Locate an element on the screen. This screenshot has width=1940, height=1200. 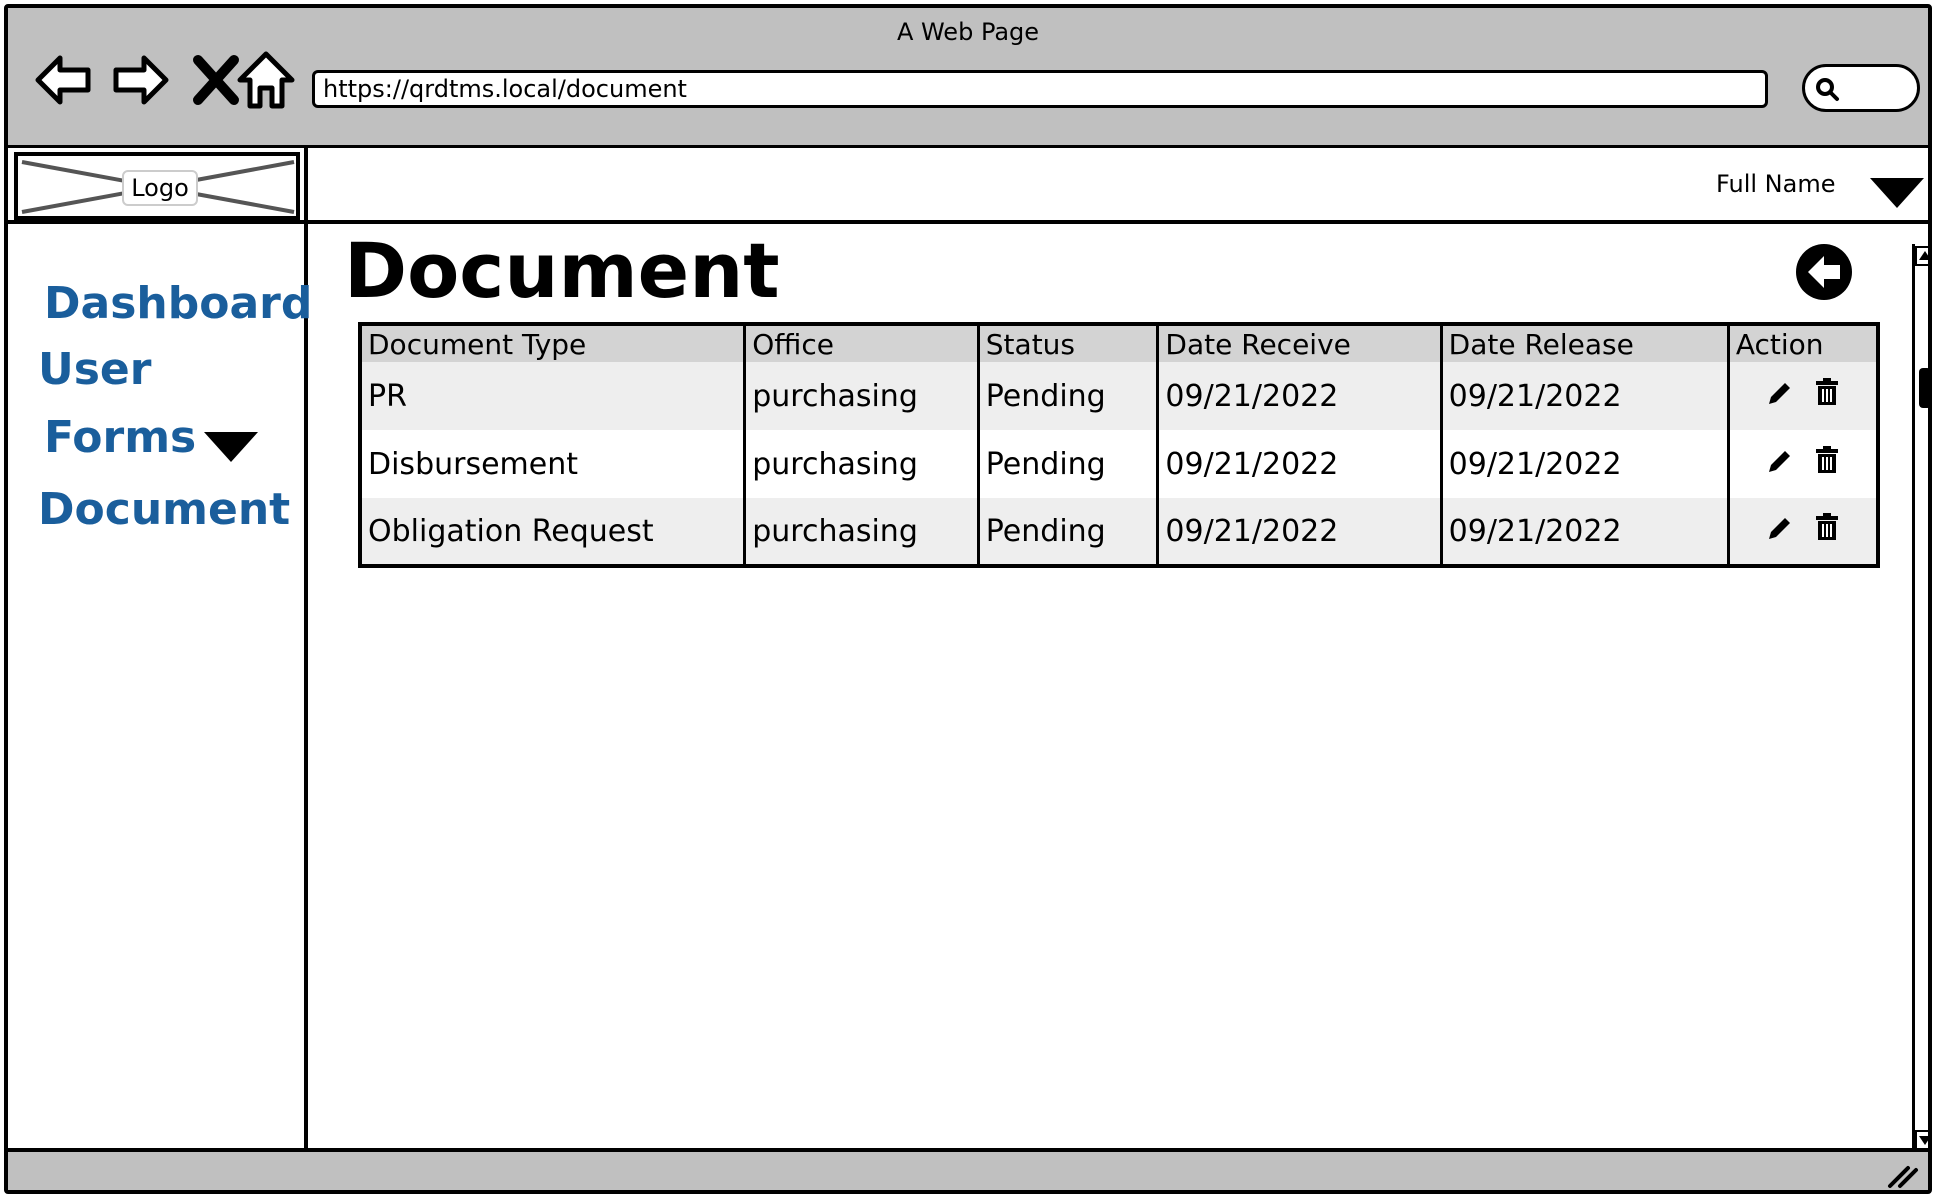
sidebar-item-dashboard: Dashboard is located at coordinates (178, 303).